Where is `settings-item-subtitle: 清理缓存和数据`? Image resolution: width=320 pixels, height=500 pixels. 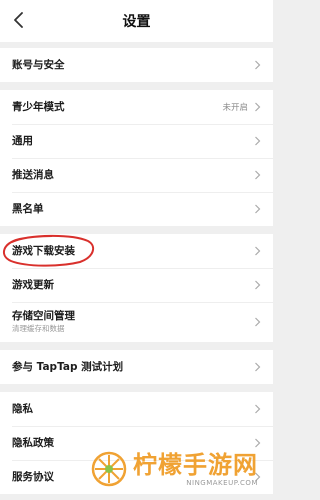
settings-item-subtitle: 清理缓存和数据 is located at coordinates (38, 328).